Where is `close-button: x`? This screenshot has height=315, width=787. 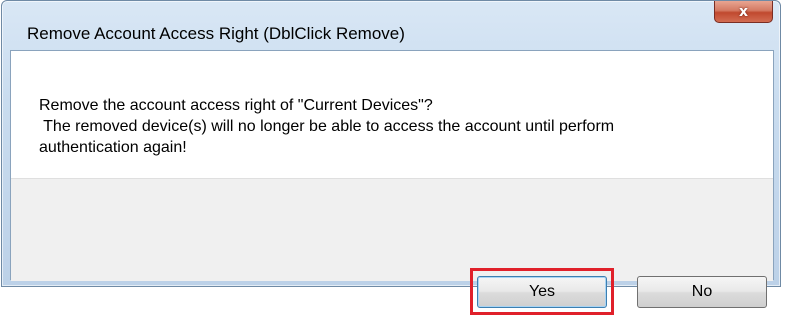
close-button: x is located at coordinates (743, 12).